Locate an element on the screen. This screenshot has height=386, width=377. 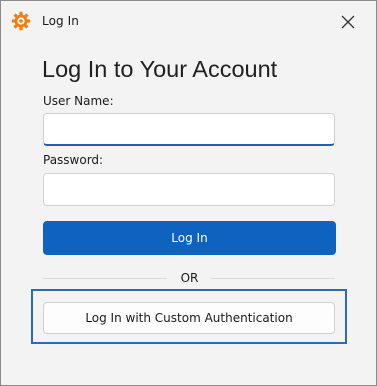
password-input is located at coordinates (189, 189).